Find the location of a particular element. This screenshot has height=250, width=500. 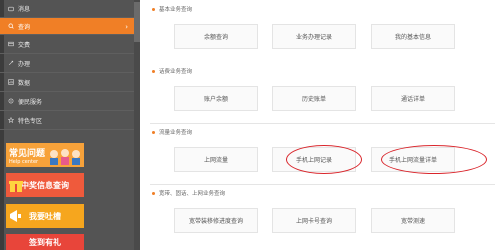

broadband-speedtest-button: 宽带测速 is located at coordinates (413, 220).